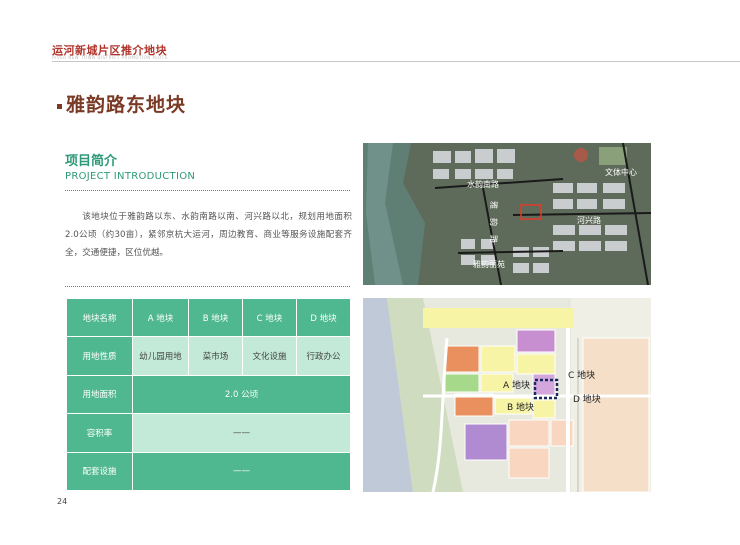 This screenshot has height=545, width=740. Describe the element at coordinates (160, 317) in the screenshot. I see `table-cell: A 地块` at that location.